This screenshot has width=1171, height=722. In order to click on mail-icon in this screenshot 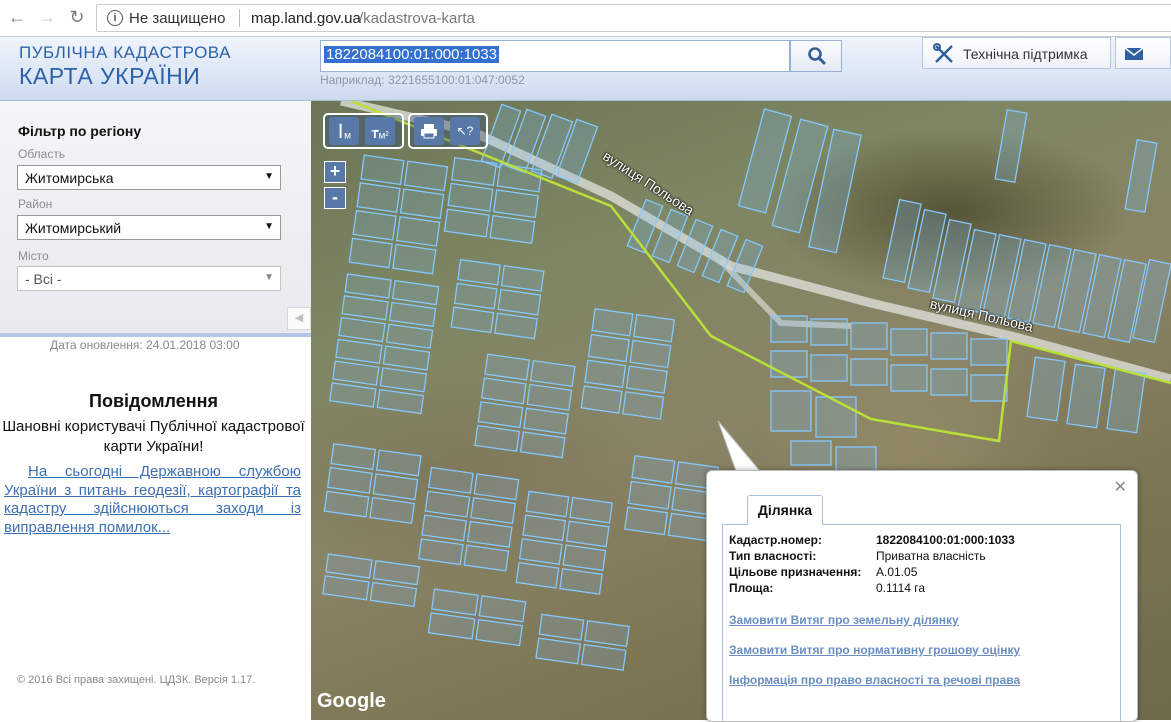, I will do `click(1134, 53)`.